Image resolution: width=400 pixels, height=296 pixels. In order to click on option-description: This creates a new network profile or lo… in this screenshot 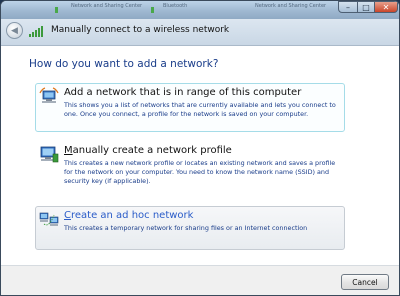, I will do `click(200, 172)`.